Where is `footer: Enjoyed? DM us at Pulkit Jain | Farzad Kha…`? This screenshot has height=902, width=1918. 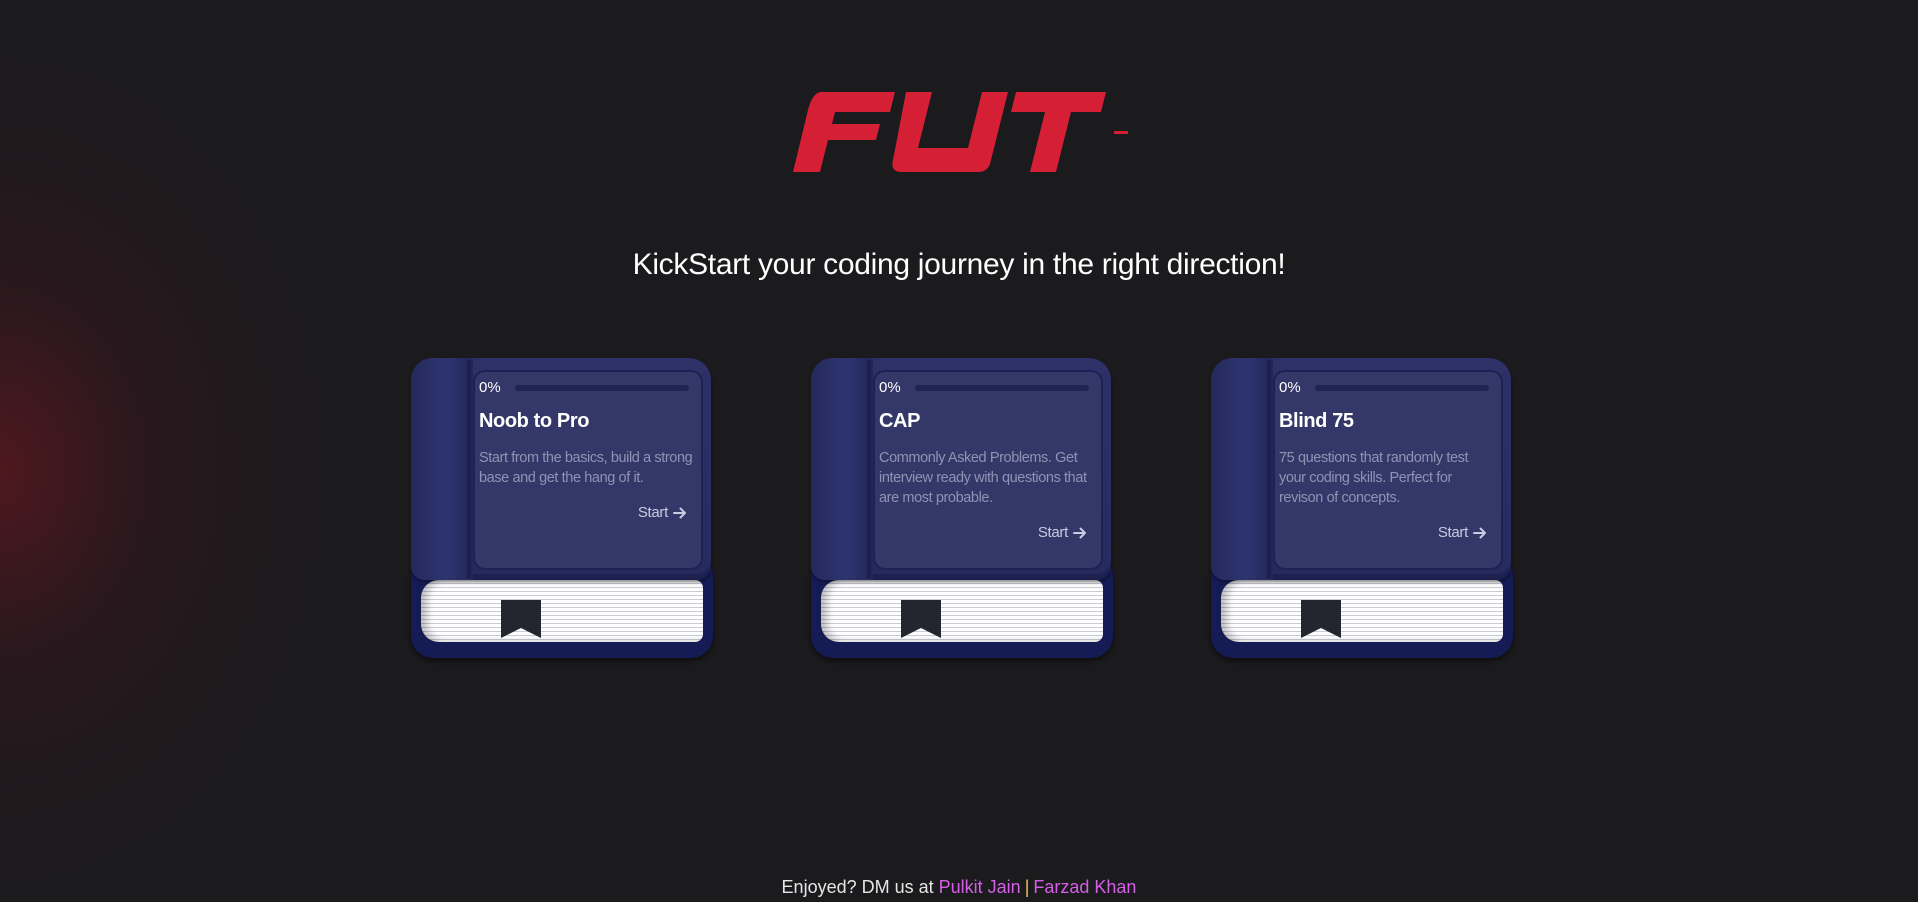 footer: Enjoyed? DM us at Pulkit Jain | Farzad Kha… is located at coordinates (959, 887).